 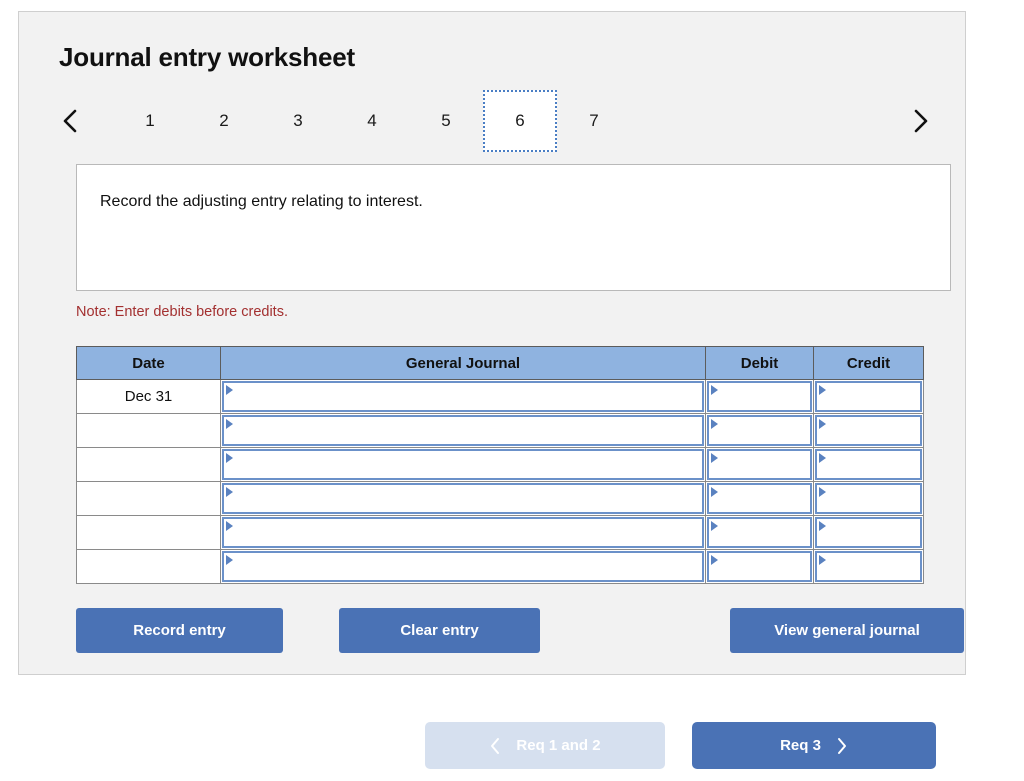 I want to click on record-entry-button: Record entry, so click(x=179, y=630).